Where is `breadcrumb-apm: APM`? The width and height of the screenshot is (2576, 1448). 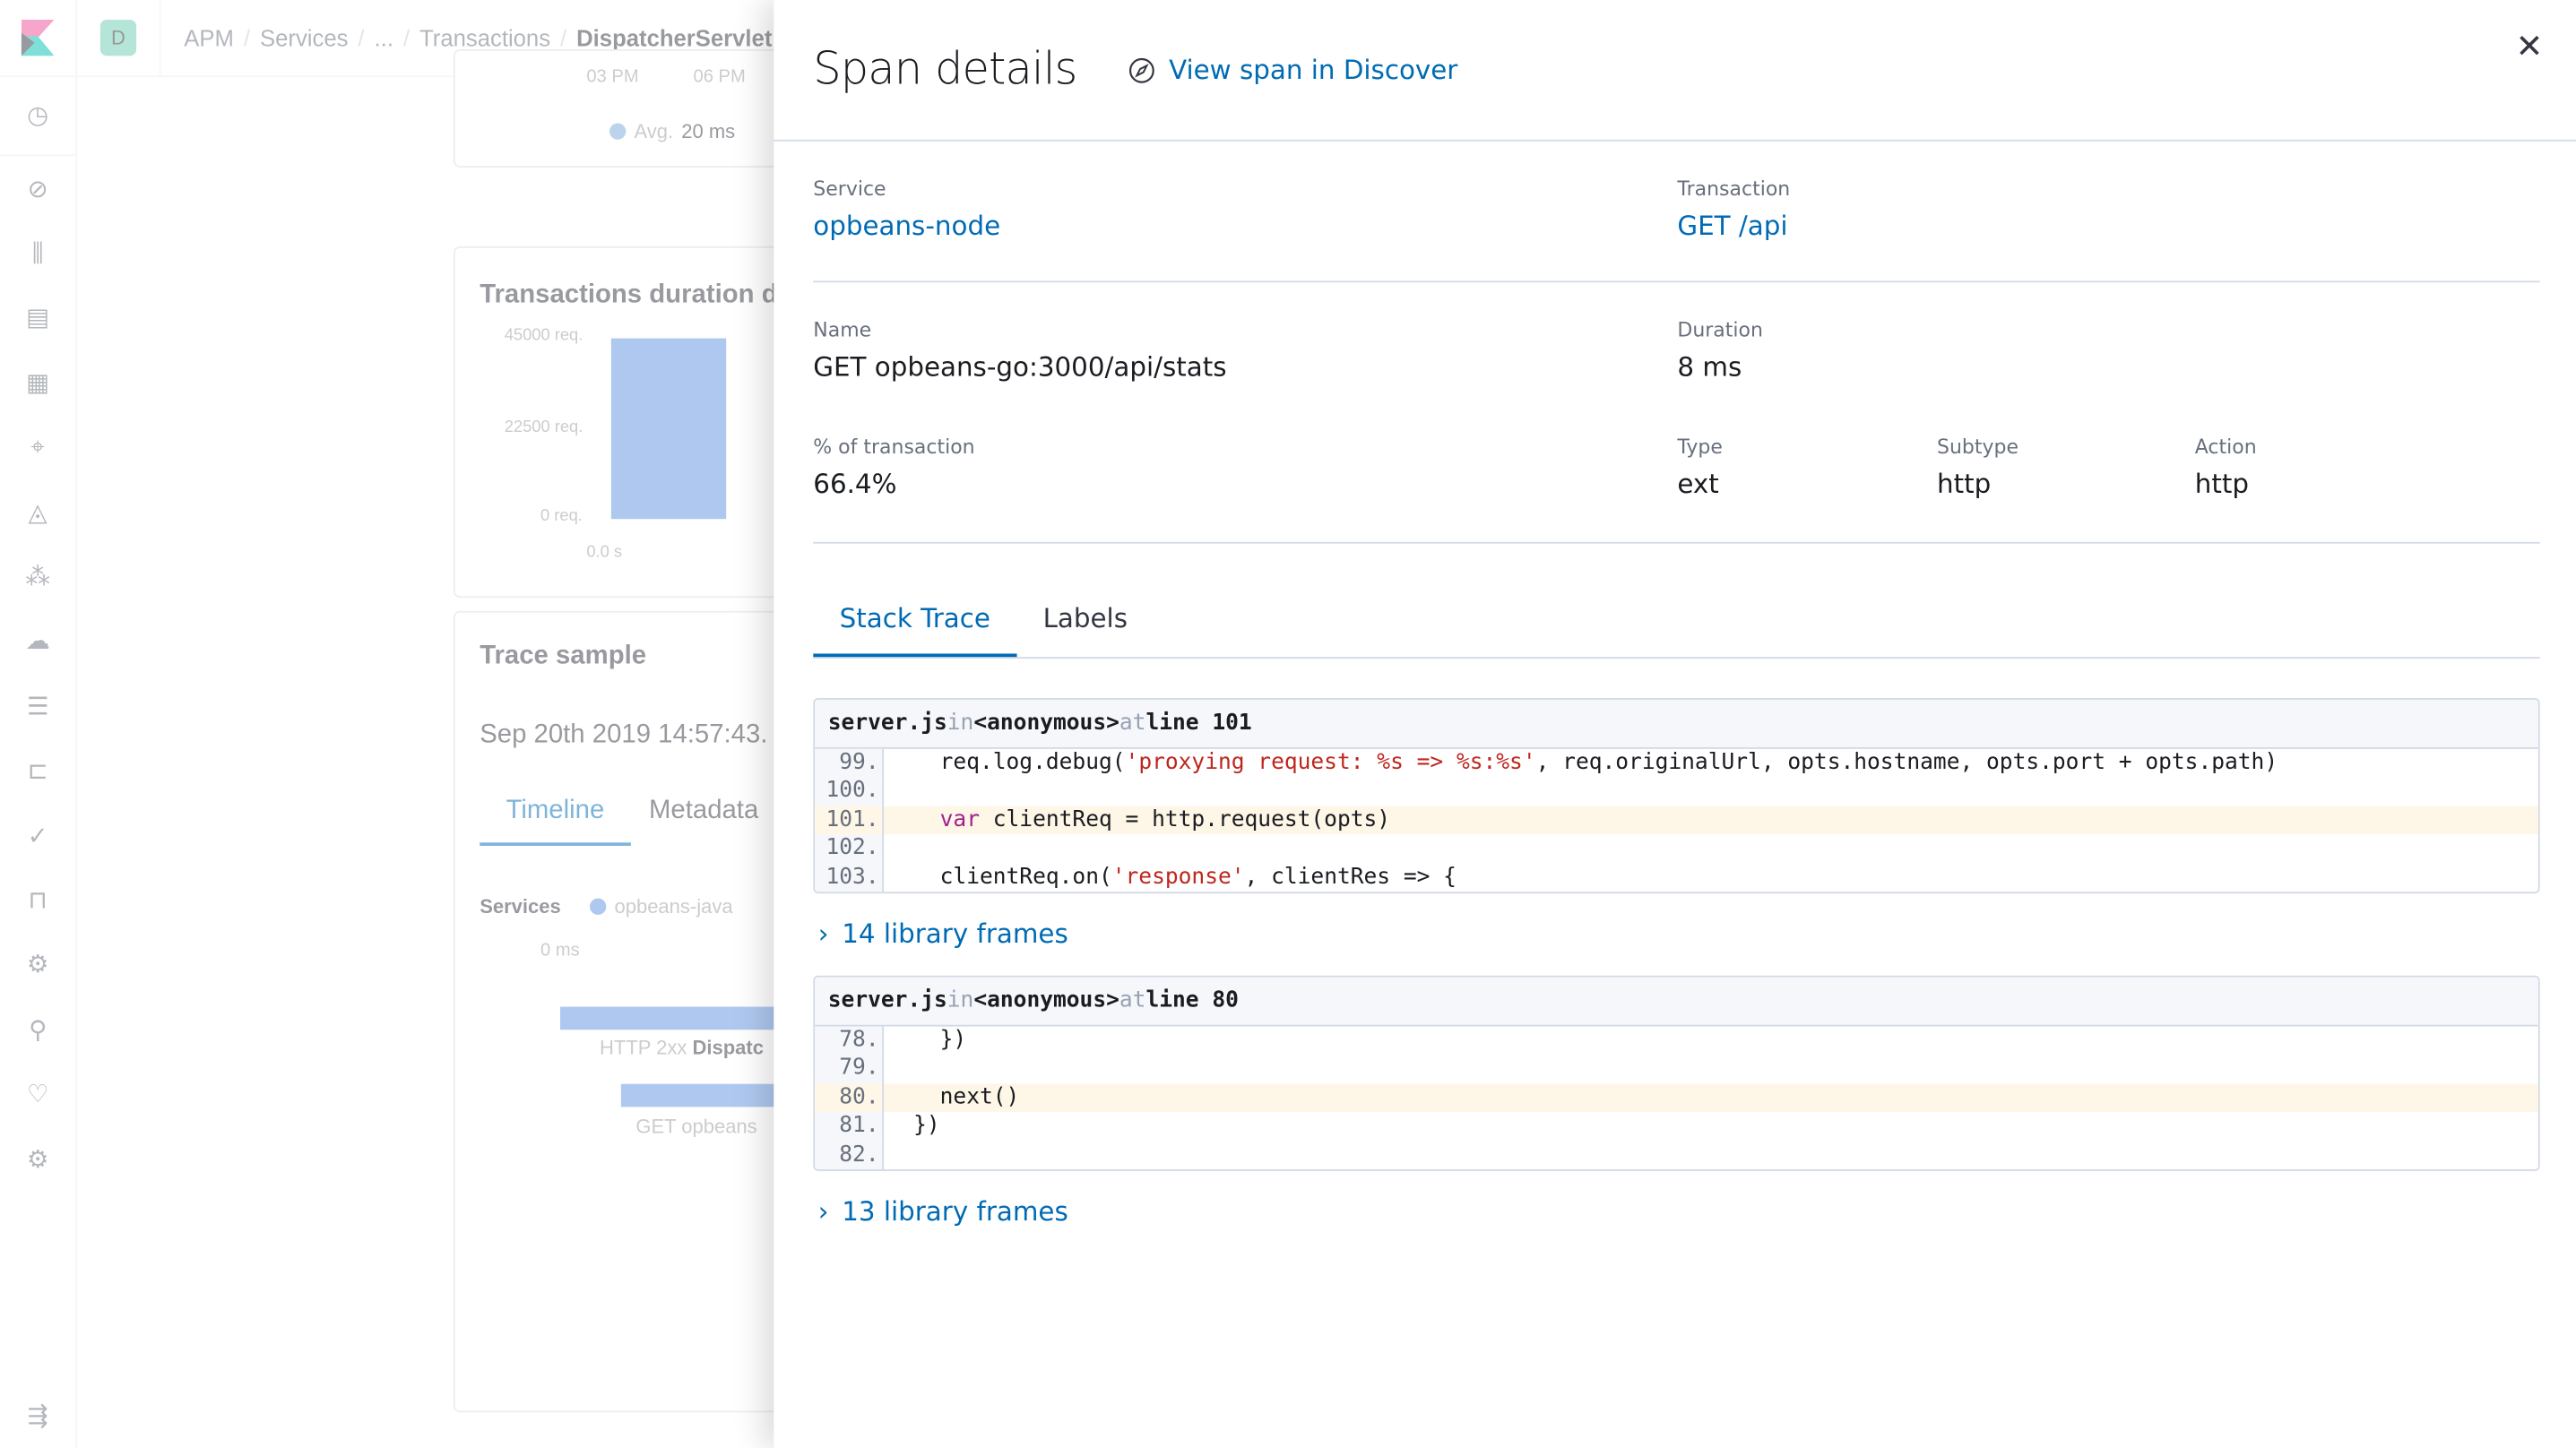
breadcrumb-apm: APM is located at coordinates (209, 37).